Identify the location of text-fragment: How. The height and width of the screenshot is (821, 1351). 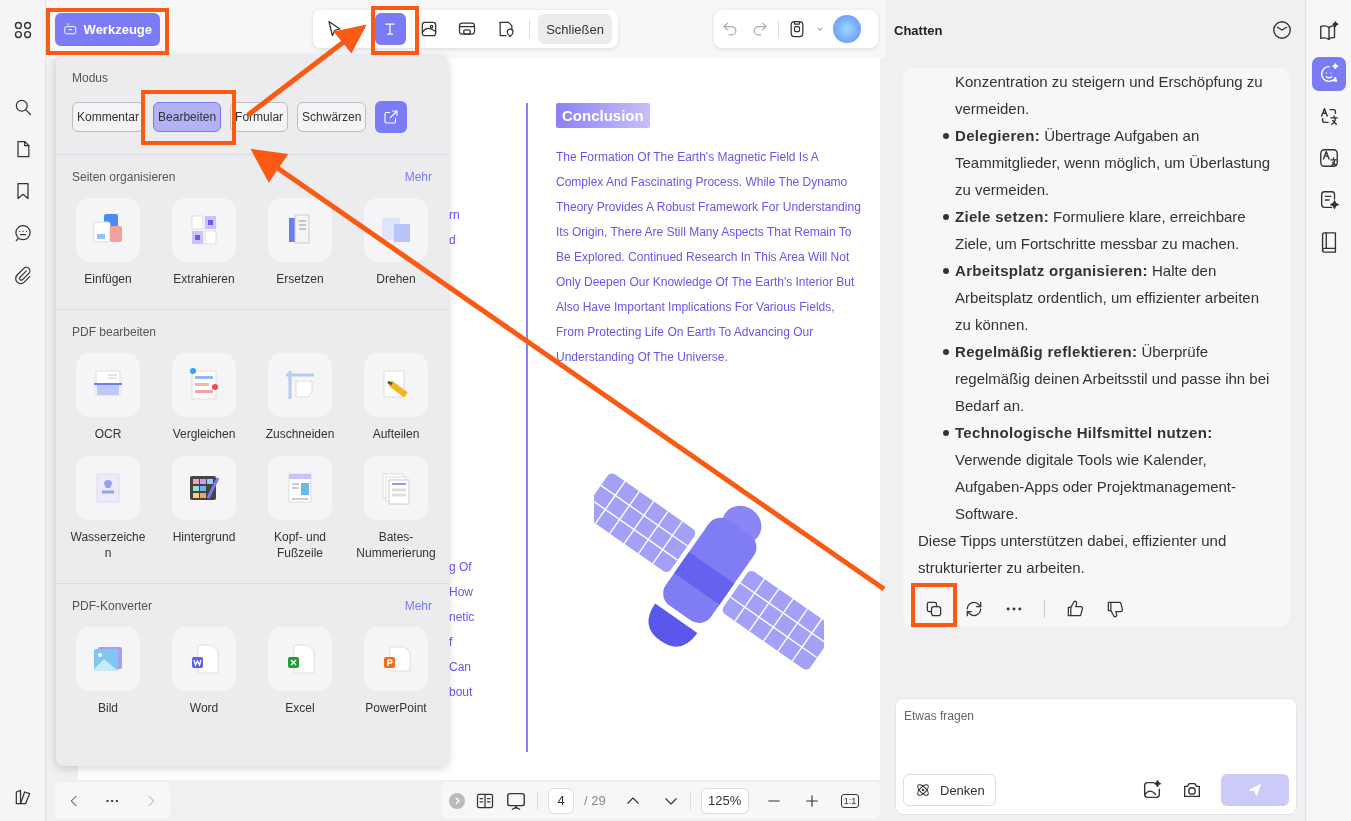
(461, 592).